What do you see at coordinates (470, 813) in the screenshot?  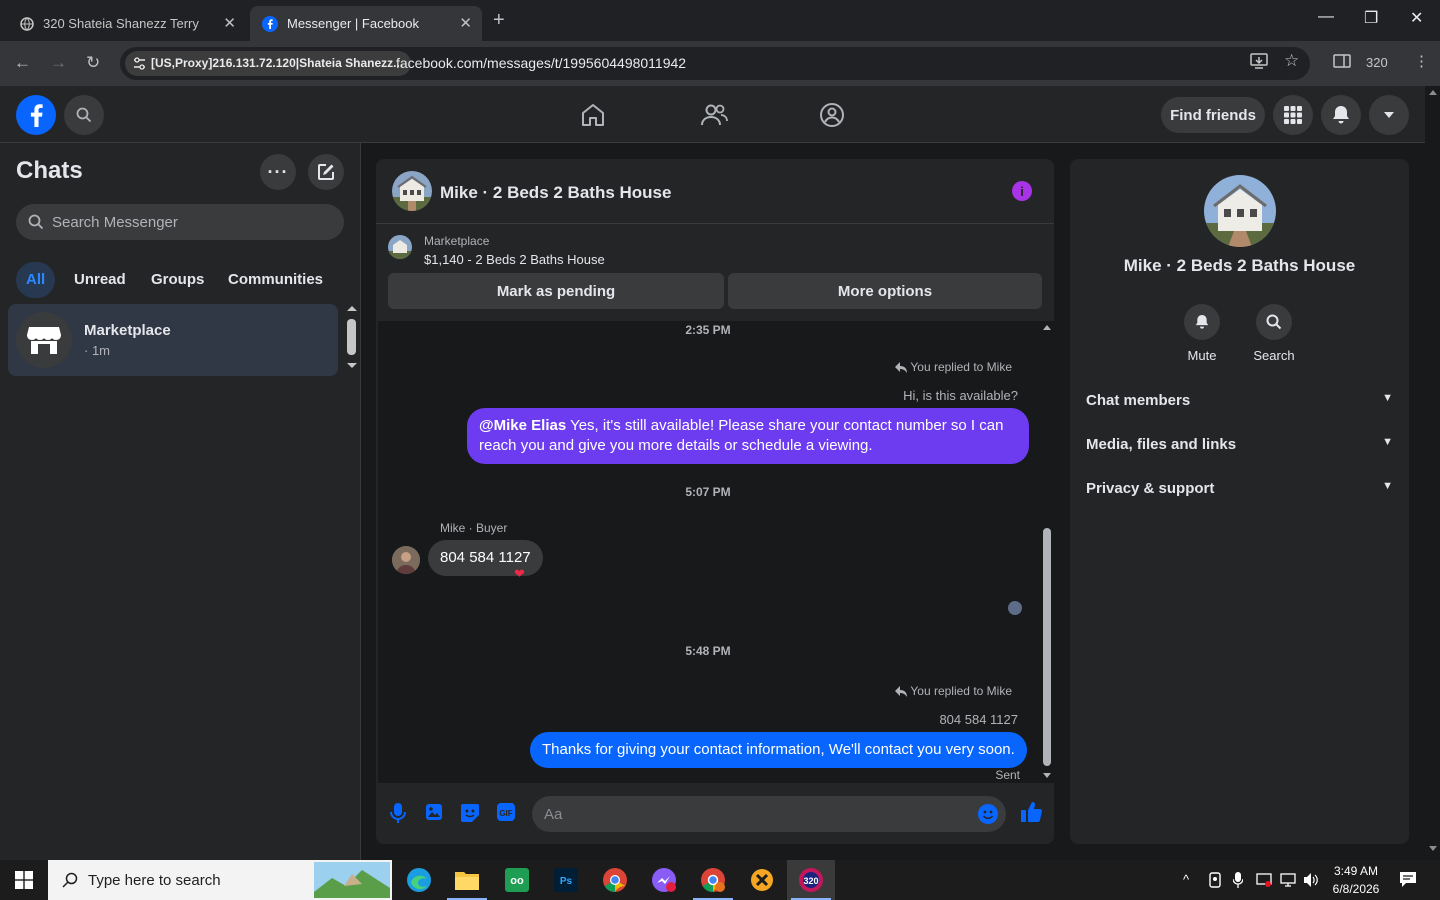 I see `sticker-icon` at bounding box center [470, 813].